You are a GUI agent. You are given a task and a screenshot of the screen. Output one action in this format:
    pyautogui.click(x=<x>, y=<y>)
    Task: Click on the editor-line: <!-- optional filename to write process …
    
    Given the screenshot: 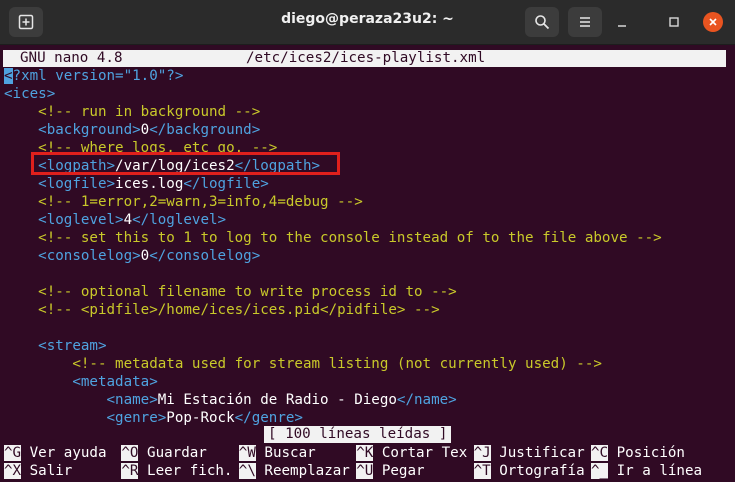 What is the action you would take?
    pyautogui.click(x=230, y=292)
    